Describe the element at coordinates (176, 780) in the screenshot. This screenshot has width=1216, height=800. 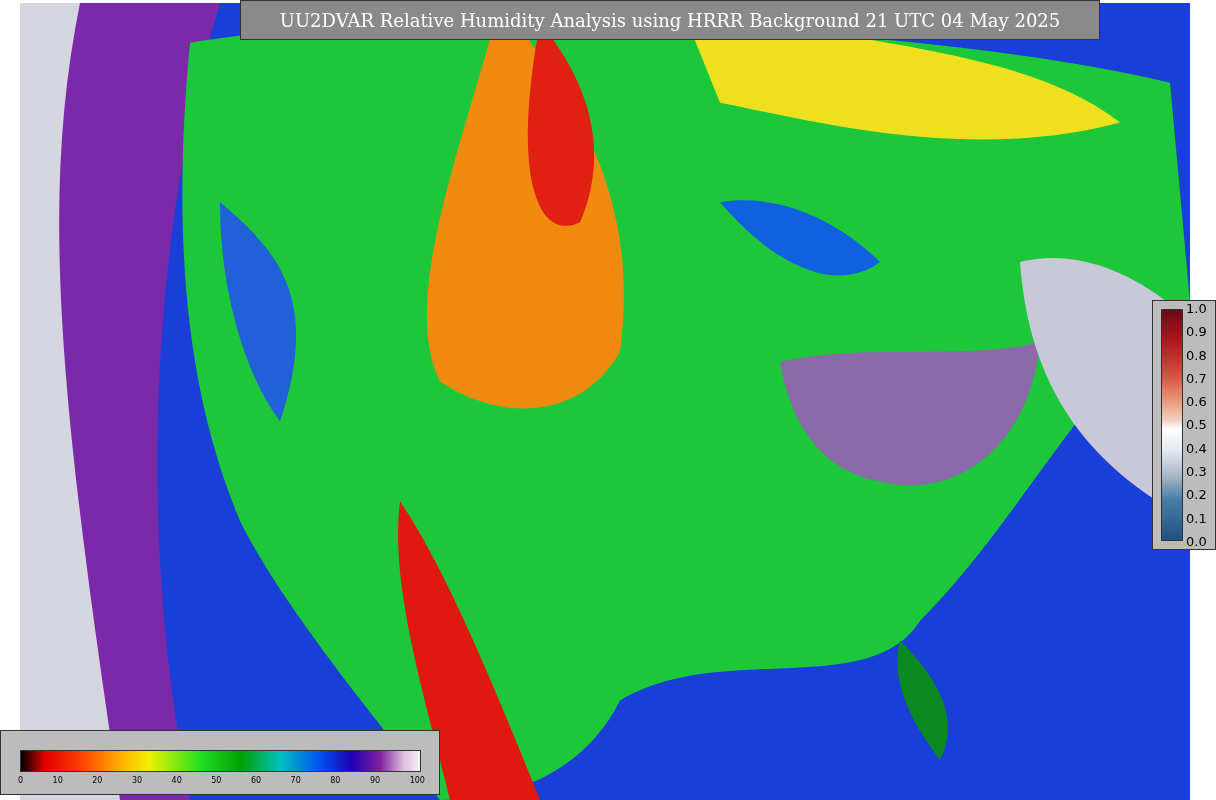
I see `tick-label: 40` at that location.